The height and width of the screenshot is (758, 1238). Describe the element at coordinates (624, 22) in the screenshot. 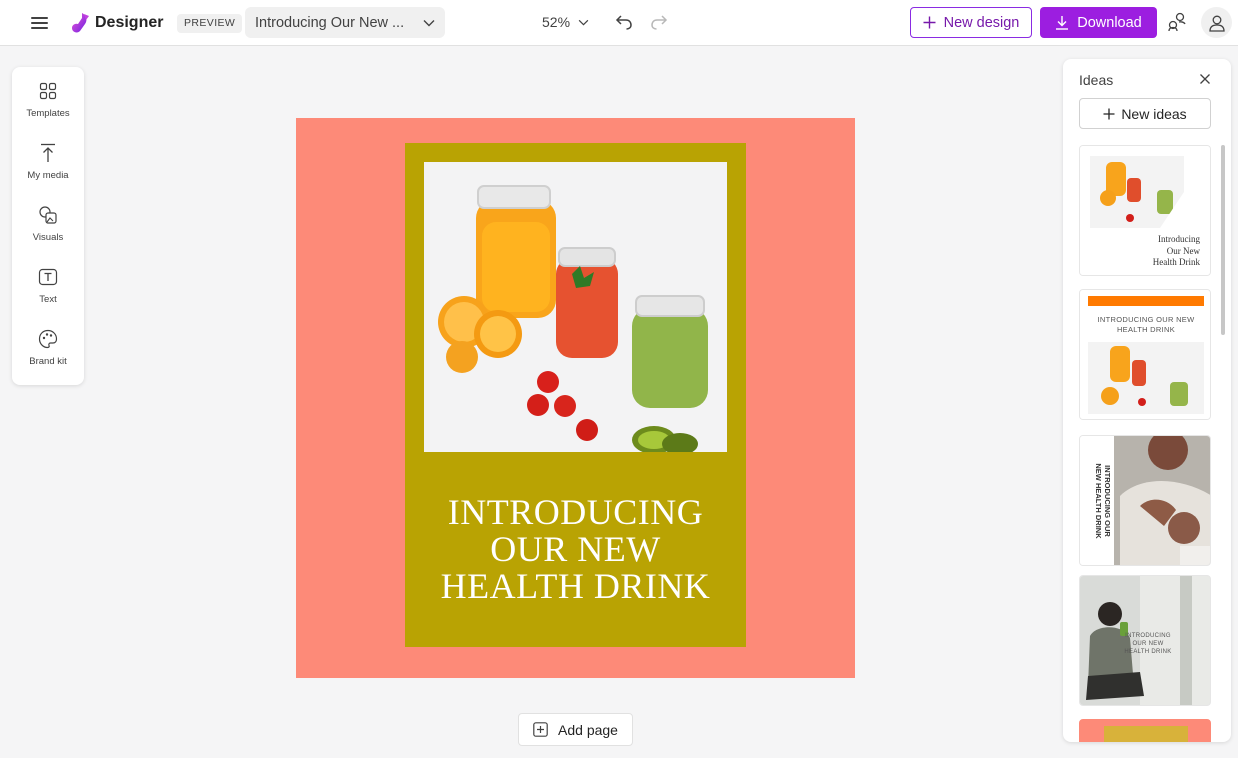

I see `undo-icon` at that location.